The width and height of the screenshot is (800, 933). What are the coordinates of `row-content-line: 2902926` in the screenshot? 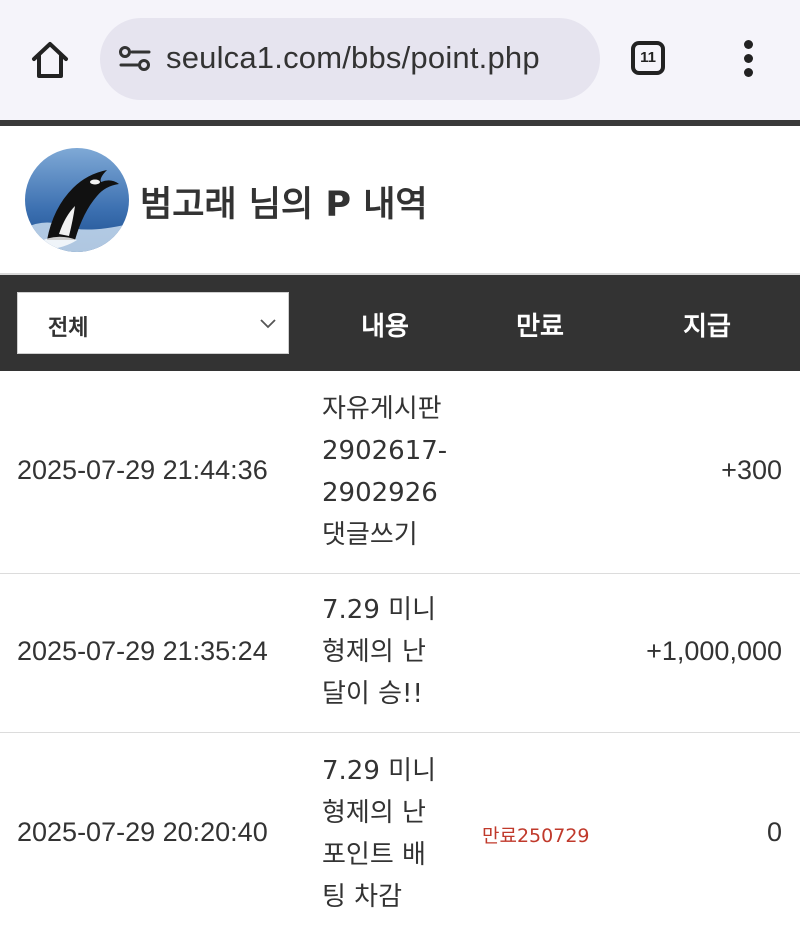 It's located at (380, 493).